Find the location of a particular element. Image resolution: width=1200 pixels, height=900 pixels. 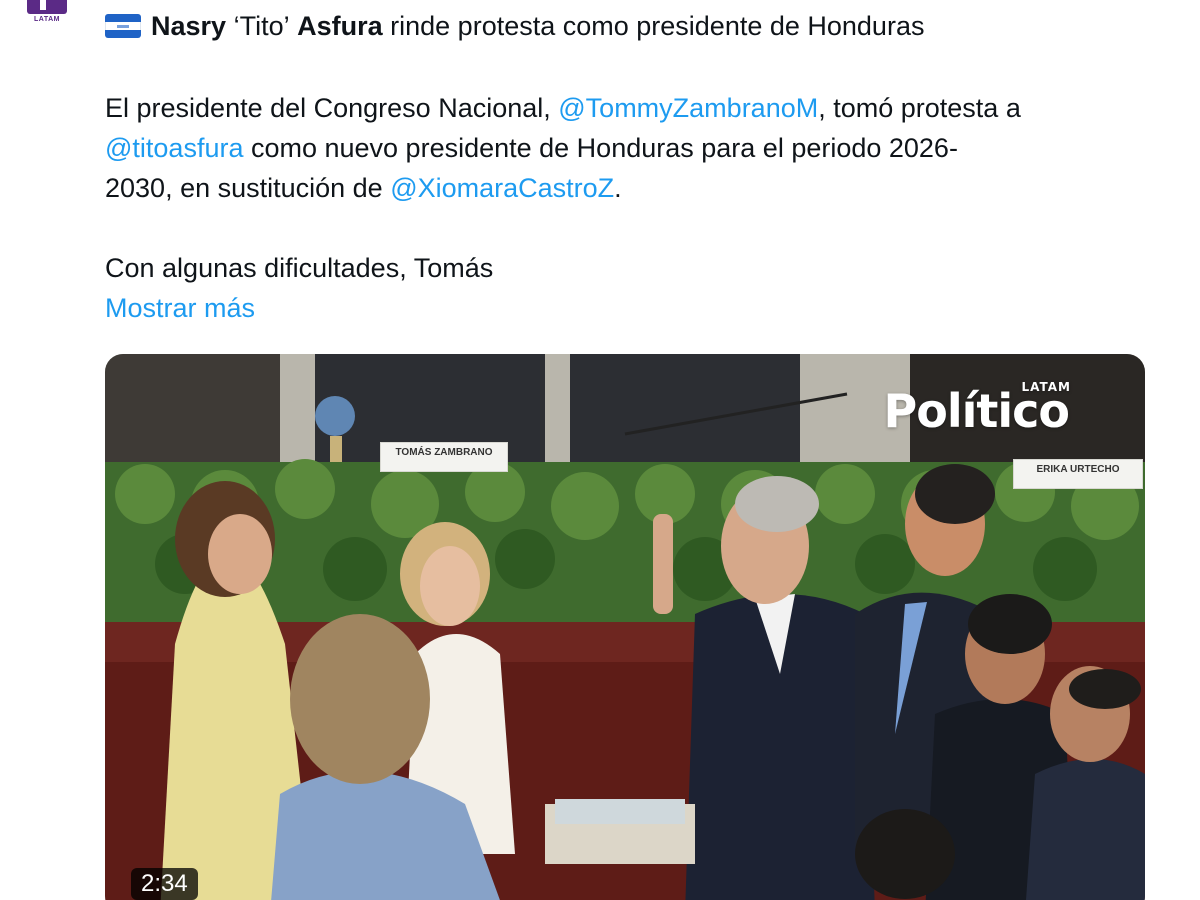

mention-titoasfura: @titoasfura is located at coordinates (174, 148).